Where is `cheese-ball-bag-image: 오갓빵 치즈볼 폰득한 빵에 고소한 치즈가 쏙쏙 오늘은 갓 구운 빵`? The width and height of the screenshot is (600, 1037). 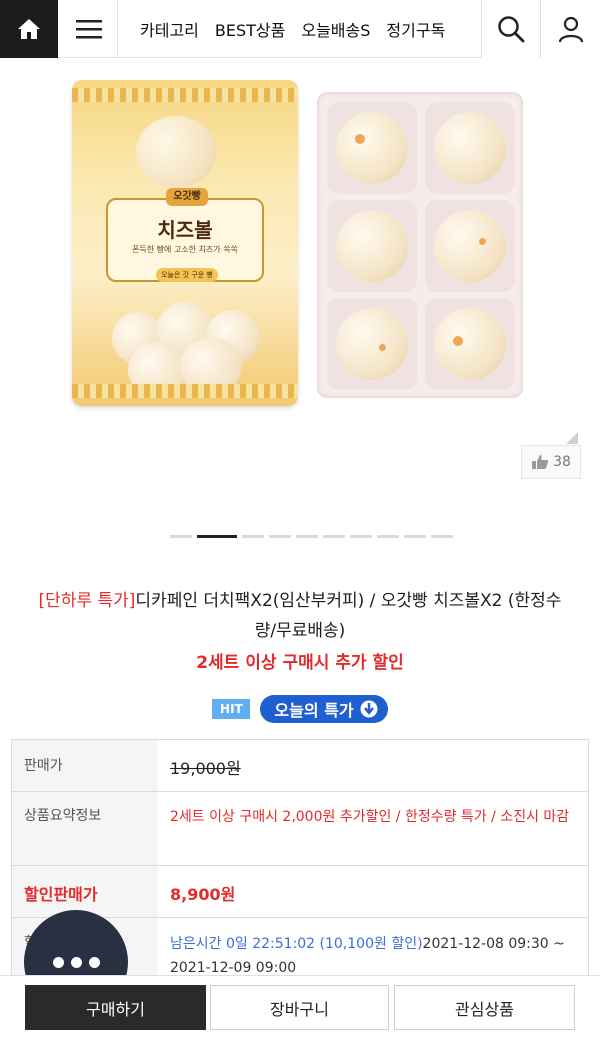
cheese-ball-bag-image: 오갓빵 치즈볼 폰득한 빵에 고소한 치즈가 쏙쏙 오늘은 갓 구운 빵 is located at coordinates (185, 243).